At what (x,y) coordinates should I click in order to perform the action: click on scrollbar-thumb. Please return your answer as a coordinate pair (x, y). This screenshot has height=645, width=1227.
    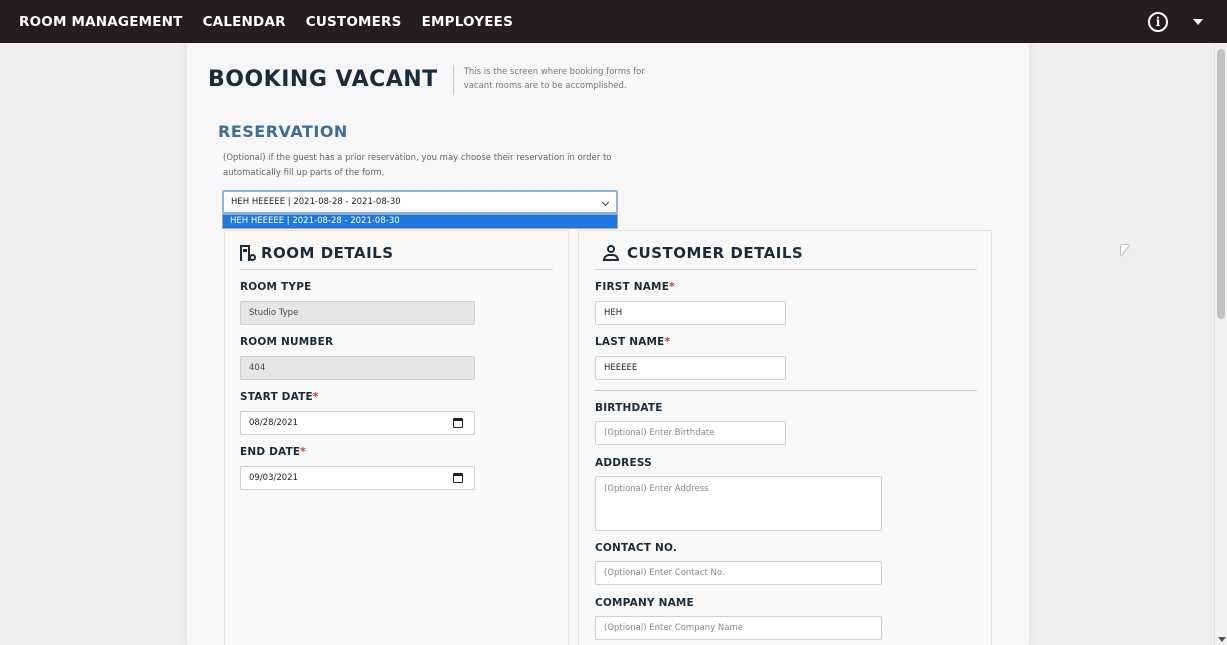
    Looking at the image, I should click on (1221, 184).